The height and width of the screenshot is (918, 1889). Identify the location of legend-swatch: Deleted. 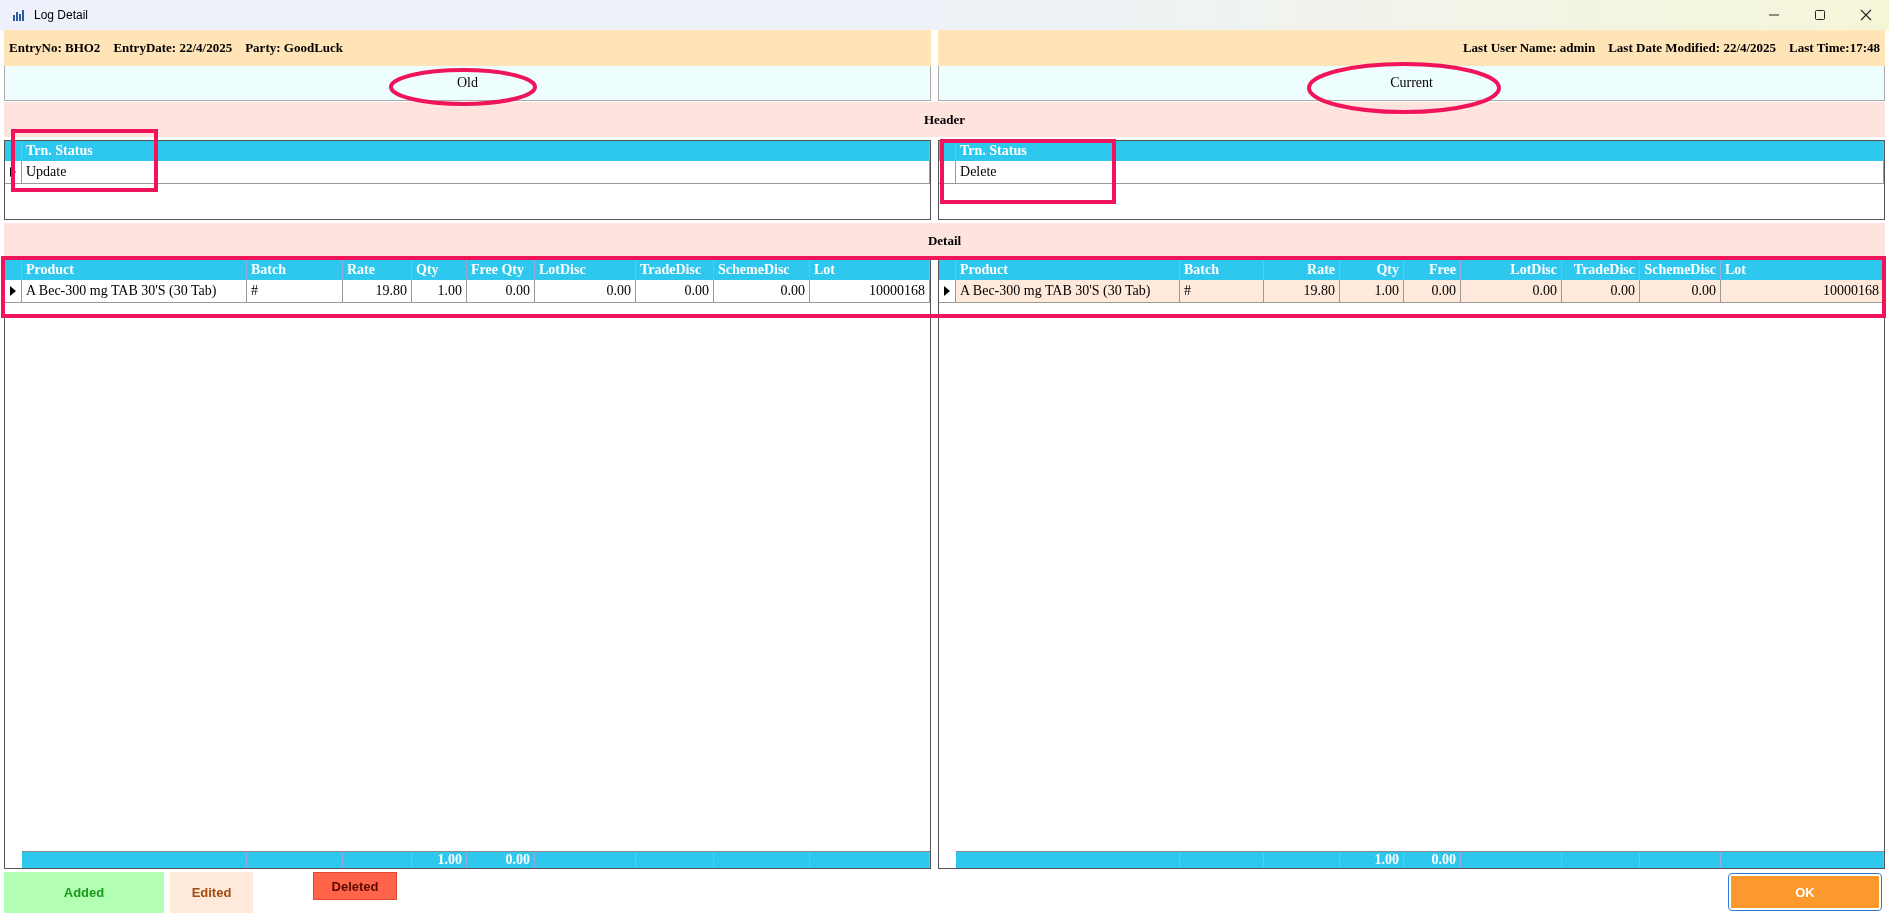
(355, 886).